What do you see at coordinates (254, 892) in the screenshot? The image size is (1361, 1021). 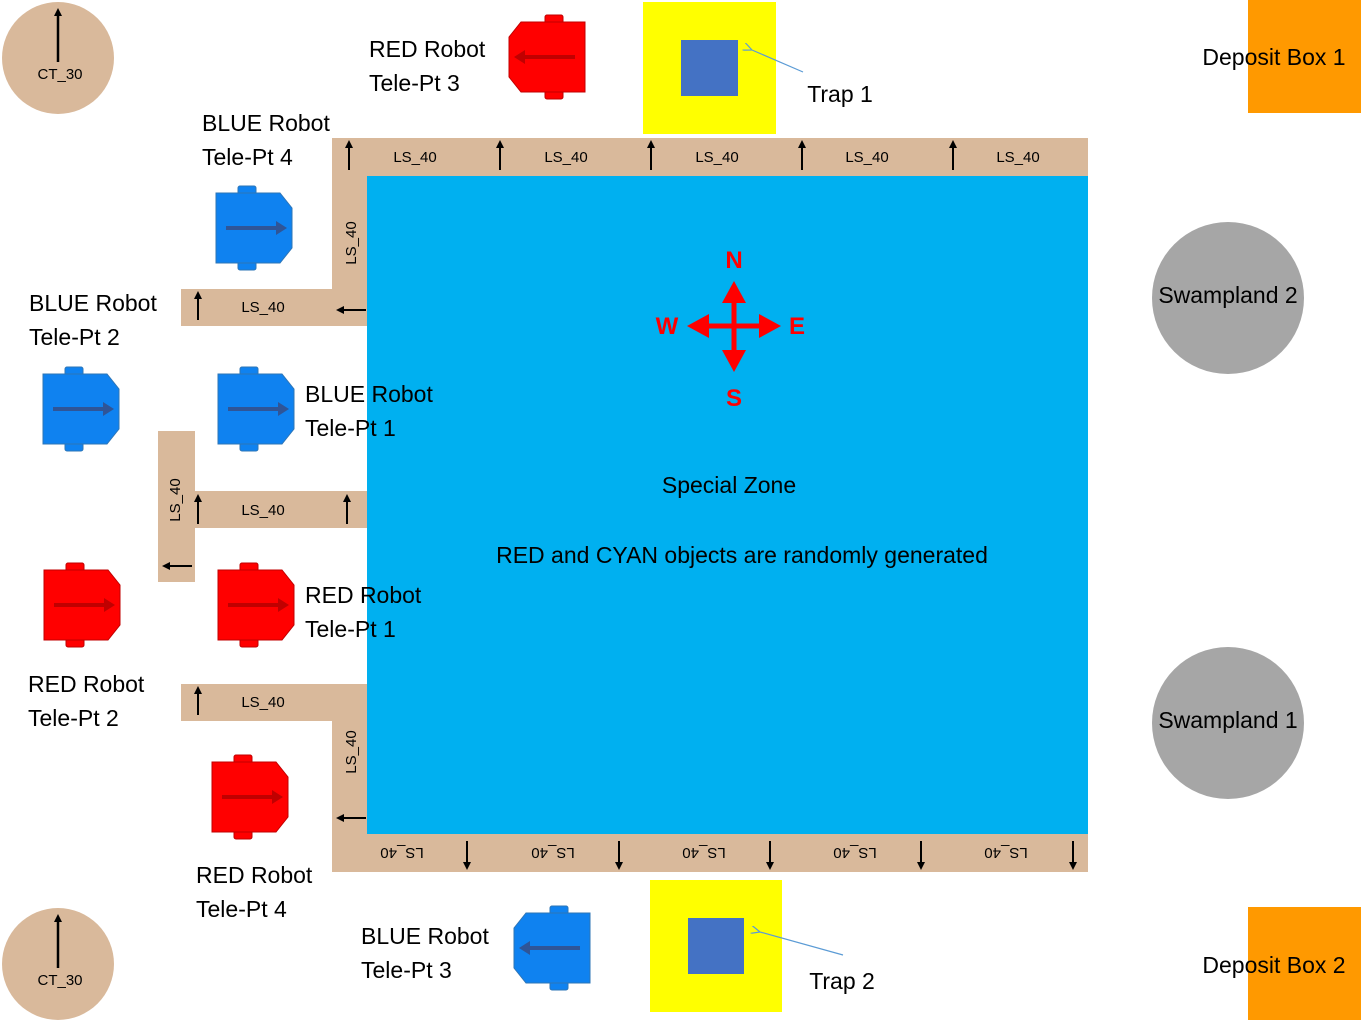 I see `red-robot-tp4-label: RED Robot Tele-Pt 4` at bounding box center [254, 892].